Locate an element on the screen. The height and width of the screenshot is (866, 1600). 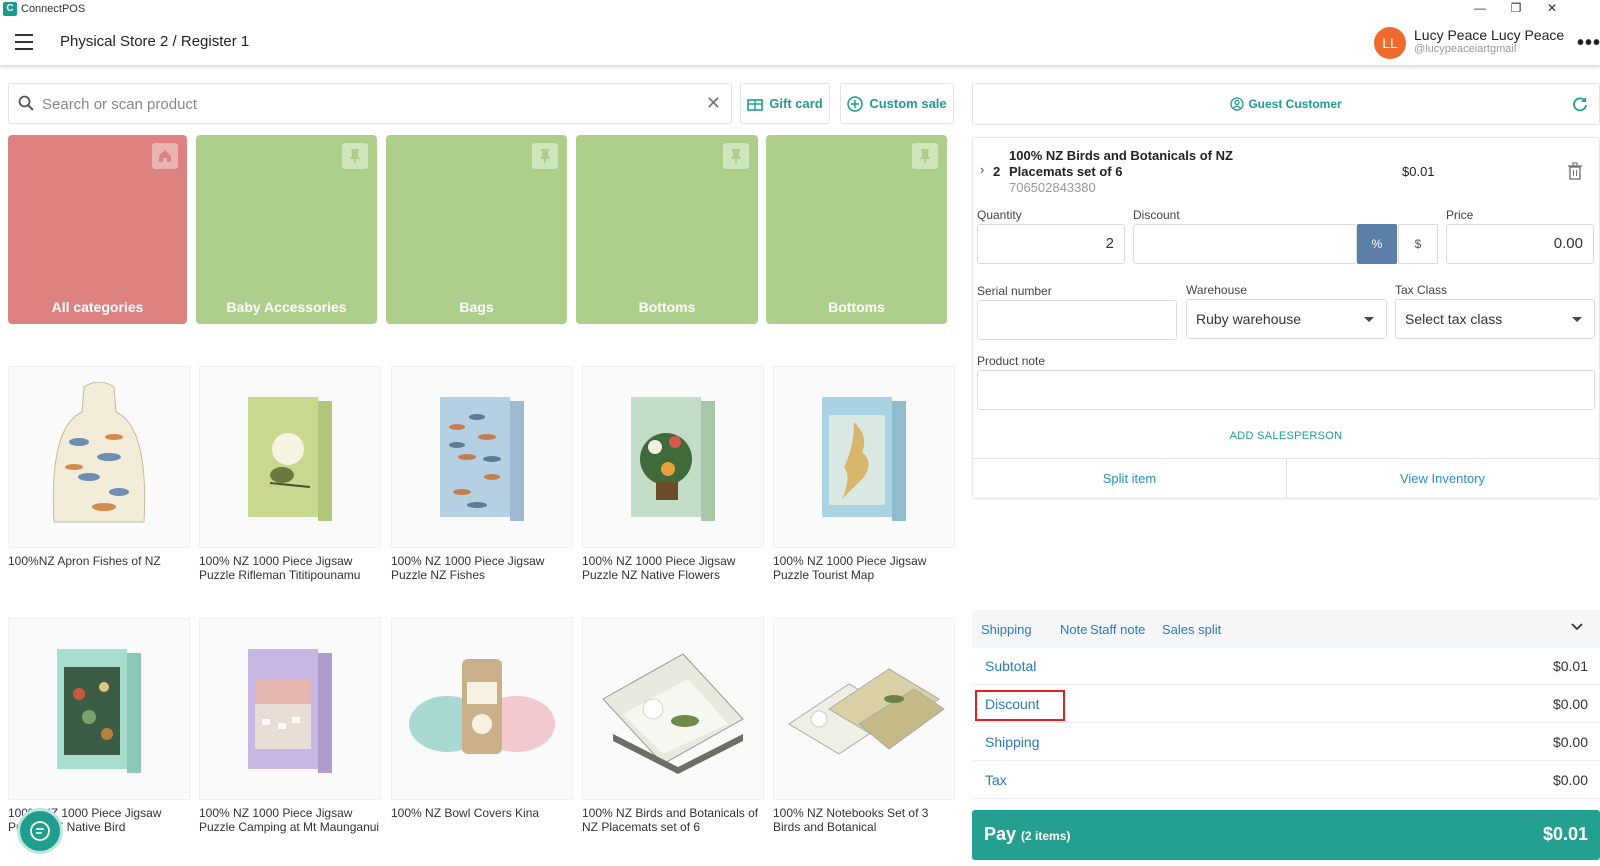
plus-circle-icon is located at coordinates (855, 103).